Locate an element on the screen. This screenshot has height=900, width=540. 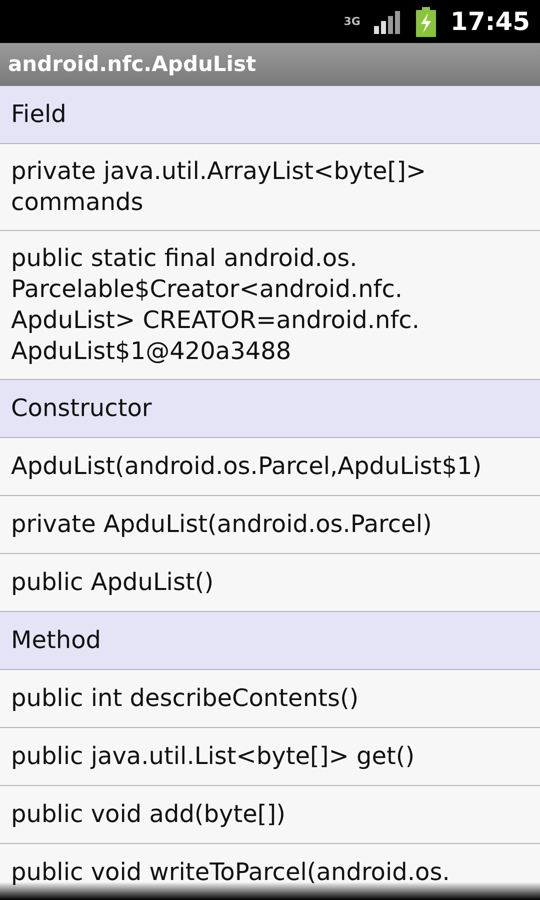
clock: 17:45 is located at coordinates (490, 21).